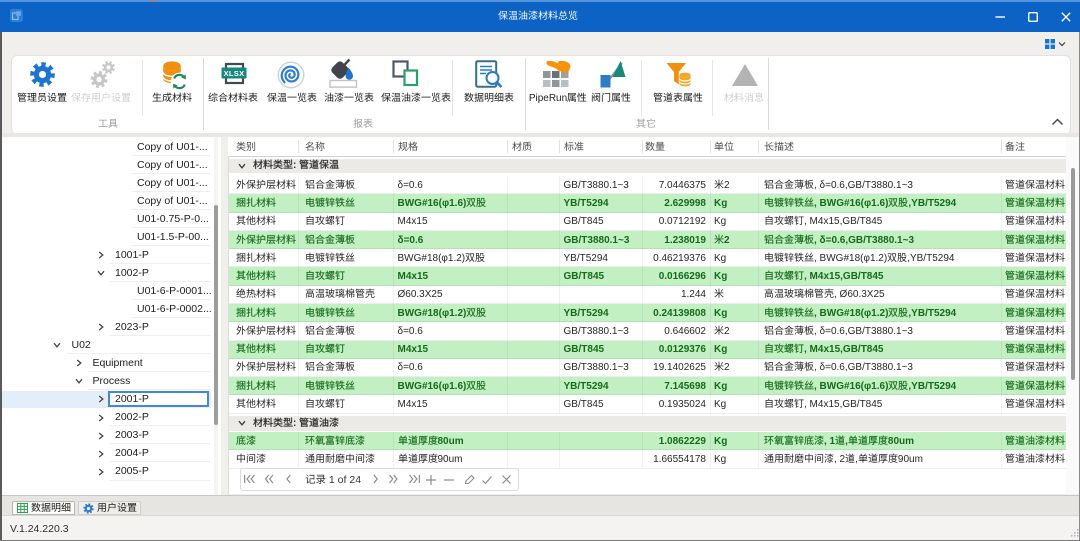 The width and height of the screenshot is (1080, 541). What do you see at coordinates (234, 73) in the screenshot?
I see `svg-text: XLSX` at bounding box center [234, 73].